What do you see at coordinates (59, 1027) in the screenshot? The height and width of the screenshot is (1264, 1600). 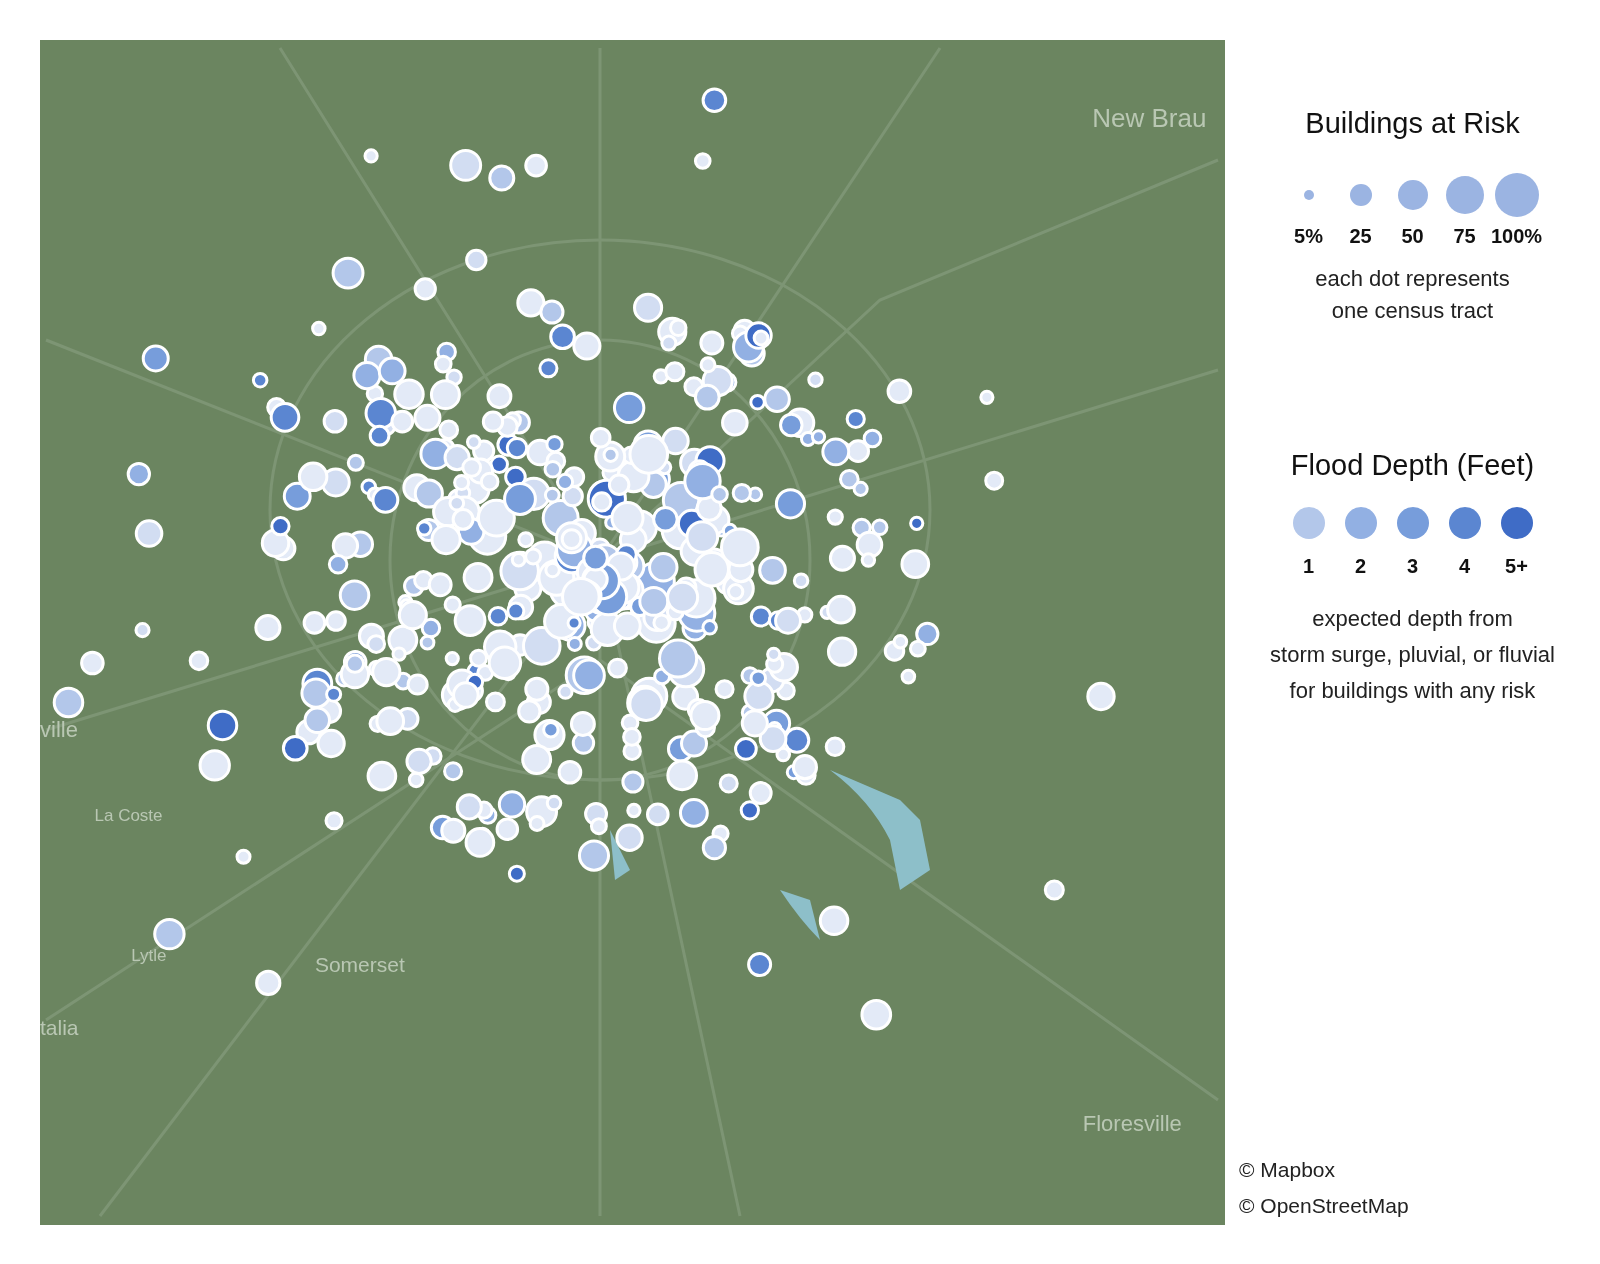 I see `place-label: talia` at bounding box center [59, 1027].